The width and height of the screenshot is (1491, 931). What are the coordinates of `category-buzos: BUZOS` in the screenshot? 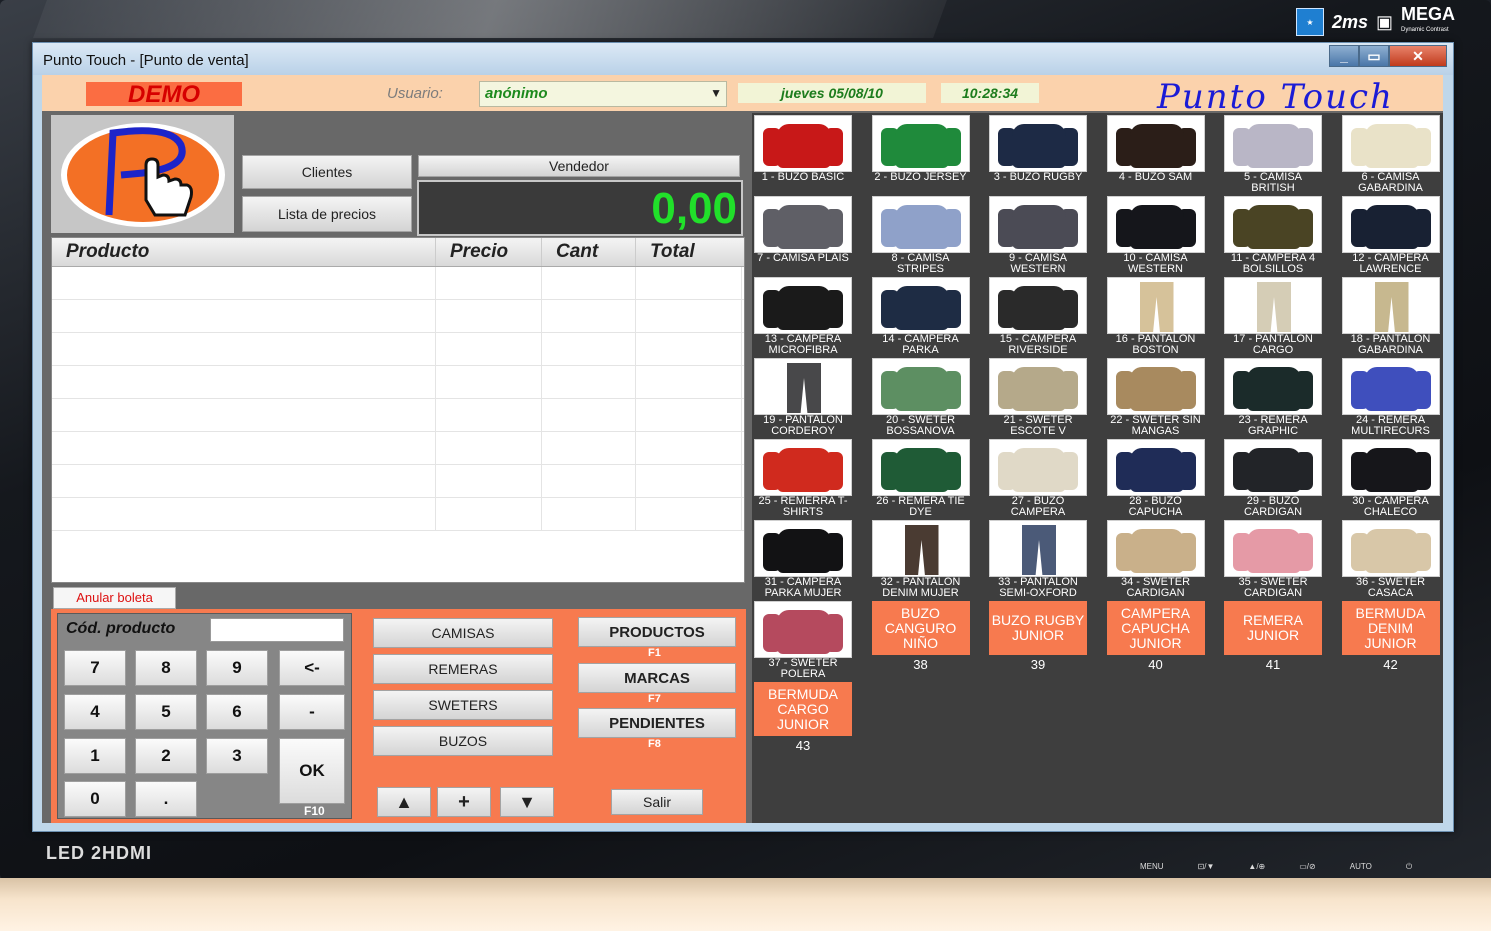 It's located at (463, 741).